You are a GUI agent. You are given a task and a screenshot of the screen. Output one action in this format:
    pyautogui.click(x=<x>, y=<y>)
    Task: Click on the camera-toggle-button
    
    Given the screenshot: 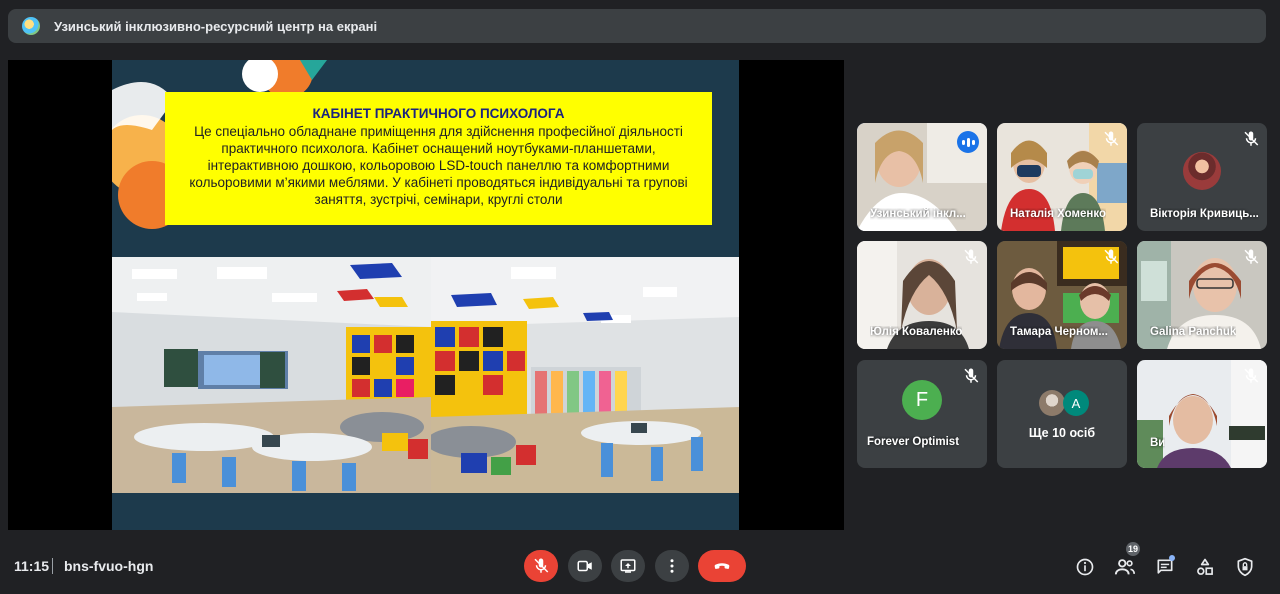 What is the action you would take?
    pyautogui.click(x=585, y=566)
    